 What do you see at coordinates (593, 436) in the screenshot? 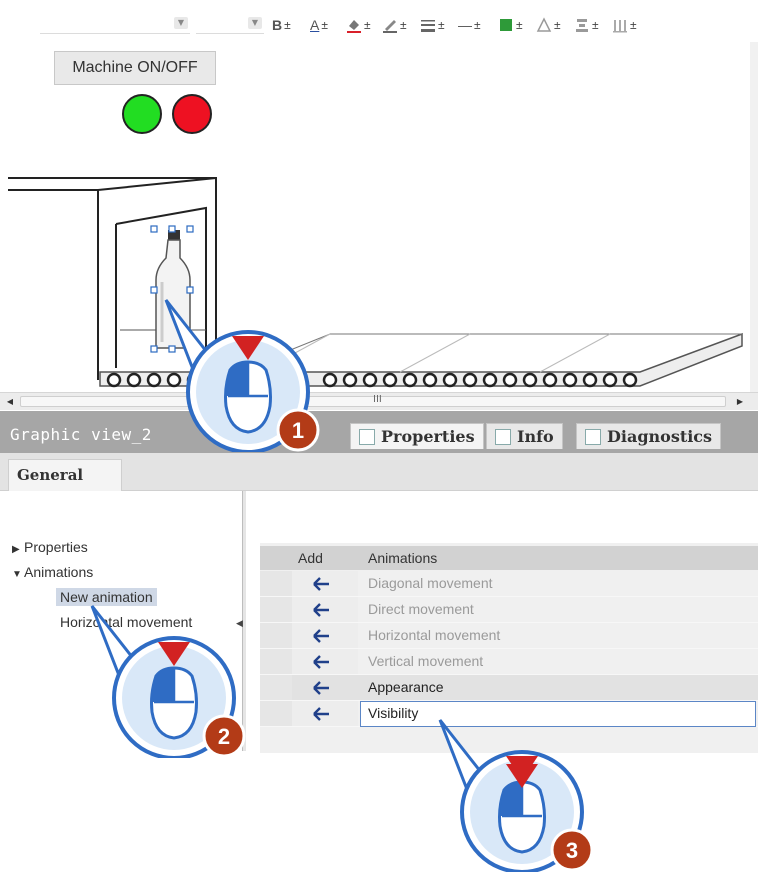
I see `diagnostics-icon` at bounding box center [593, 436].